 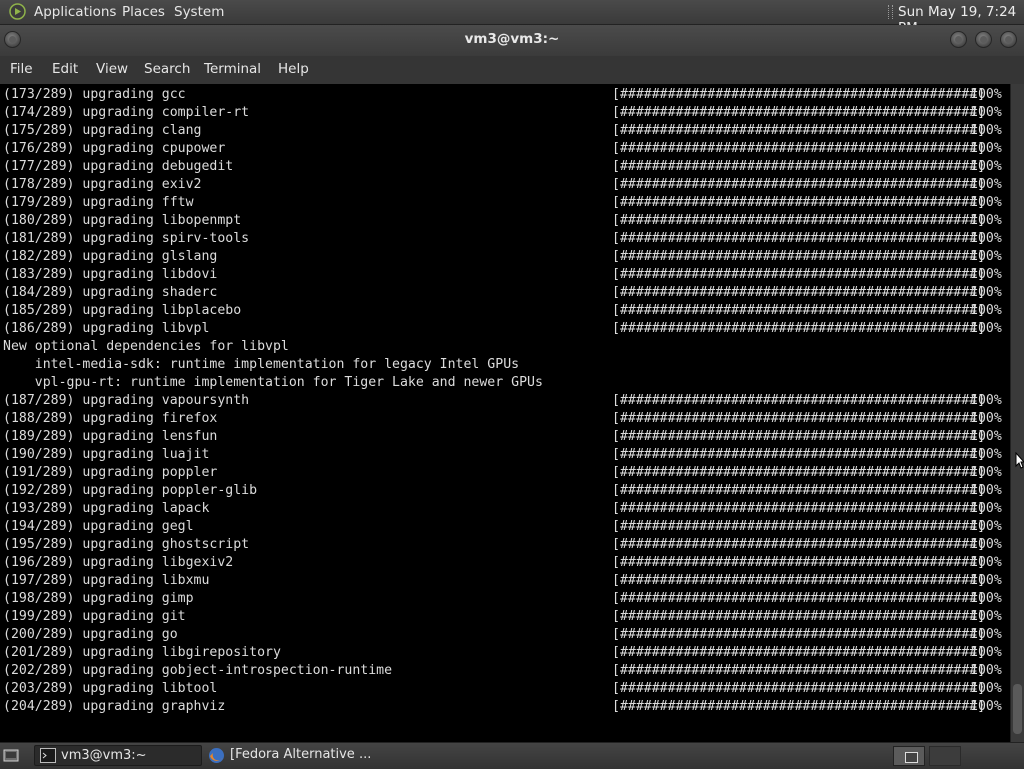 I want to click on maximize-button, so click(x=983, y=39).